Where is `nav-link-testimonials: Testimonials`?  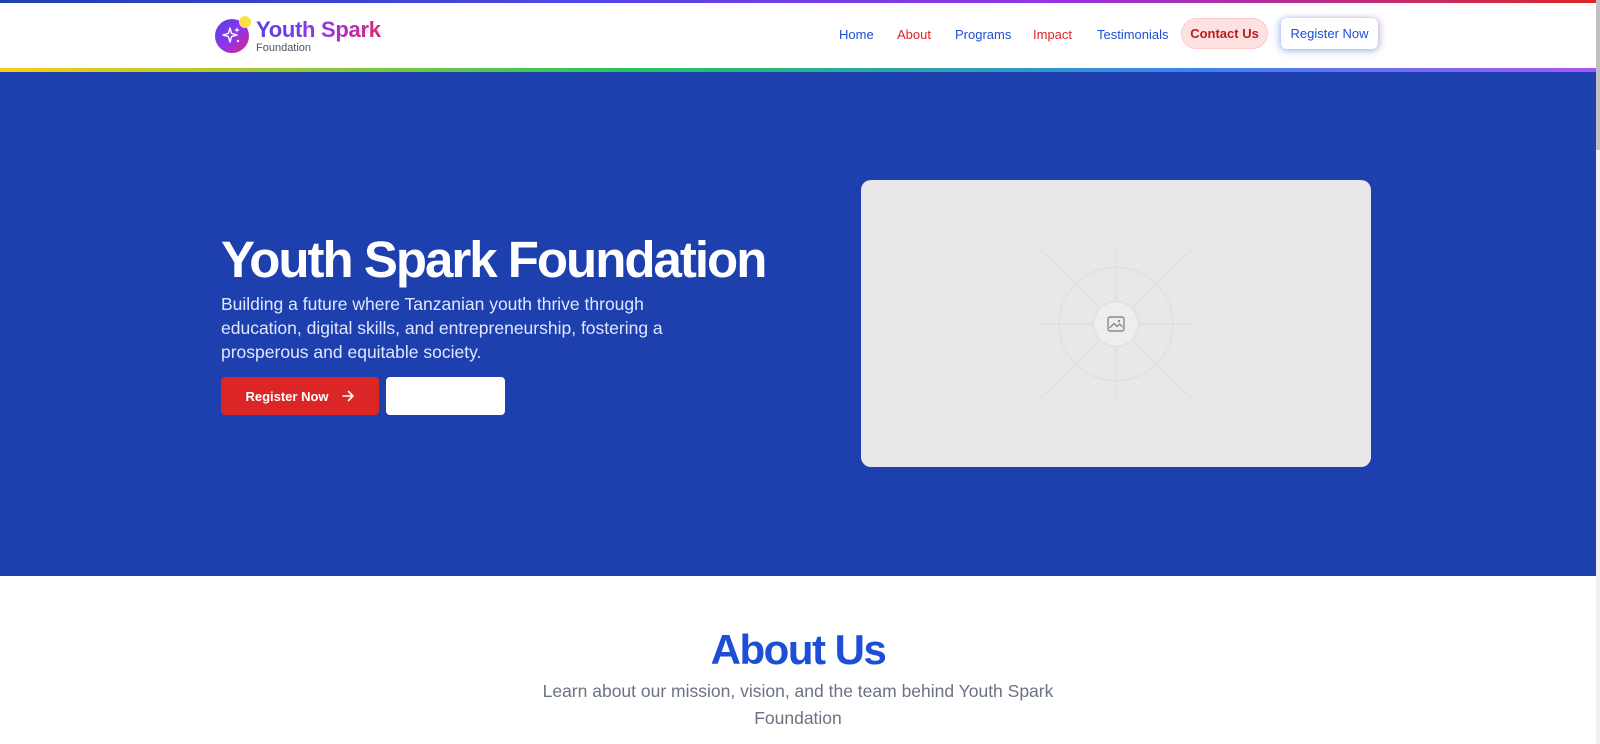
nav-link-testimonials: Testimonials is located at coordinates (1133, 34).